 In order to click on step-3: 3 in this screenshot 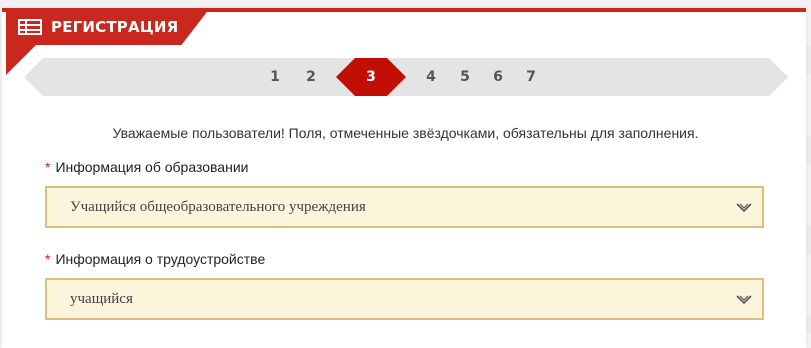, I will do `click(371, 77)`.